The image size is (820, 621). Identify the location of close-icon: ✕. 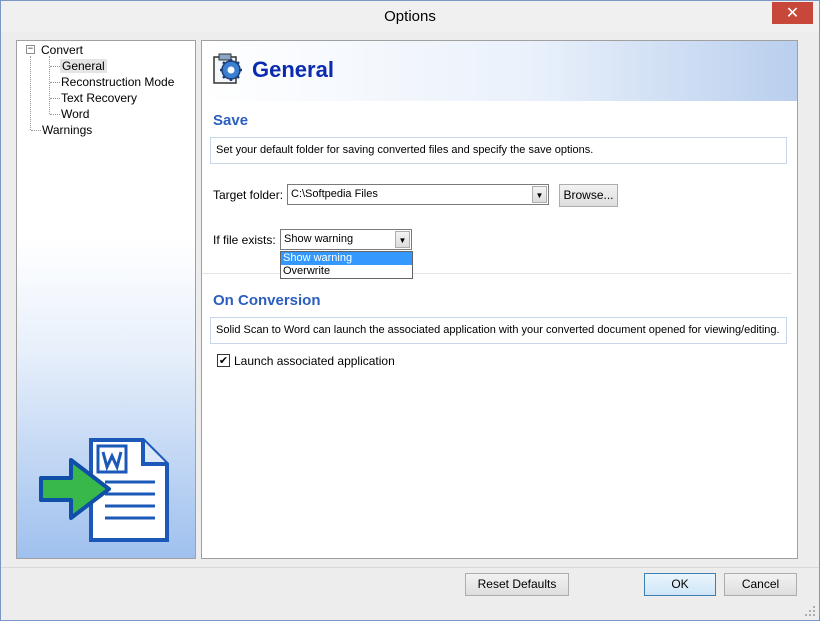
(792, 12).